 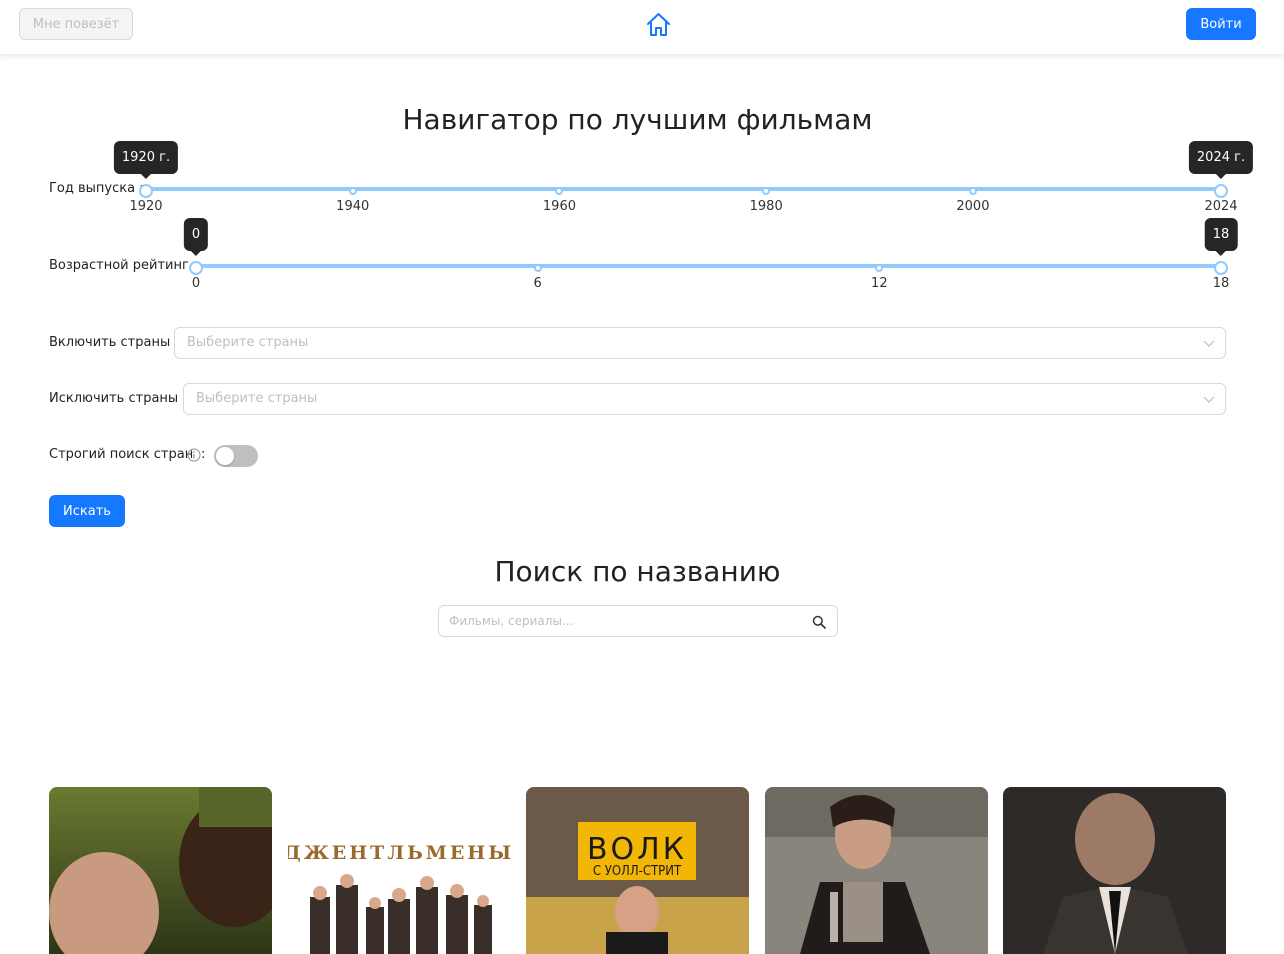 I want to click on slider-mark-label: 6, so click(x=537, y=283).